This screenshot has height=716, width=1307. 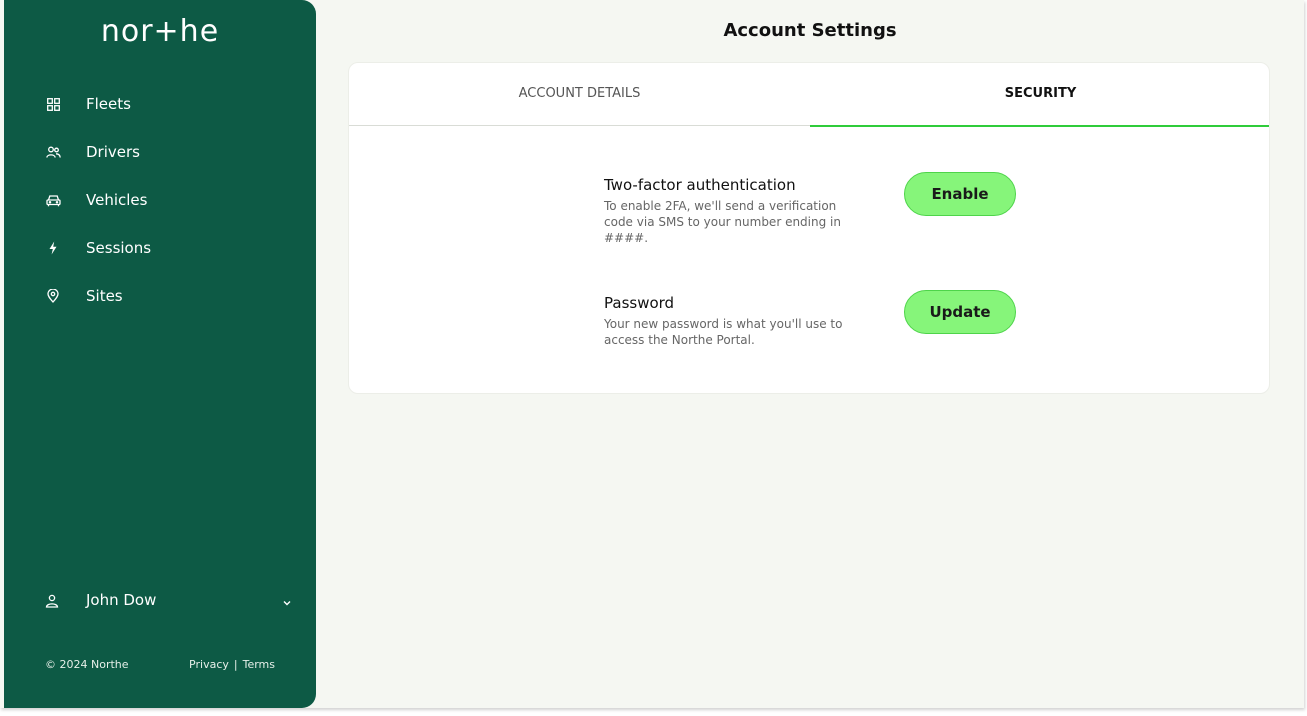 I want to click on sidebar-item-sites: Sites, so click(x=160, y=296).